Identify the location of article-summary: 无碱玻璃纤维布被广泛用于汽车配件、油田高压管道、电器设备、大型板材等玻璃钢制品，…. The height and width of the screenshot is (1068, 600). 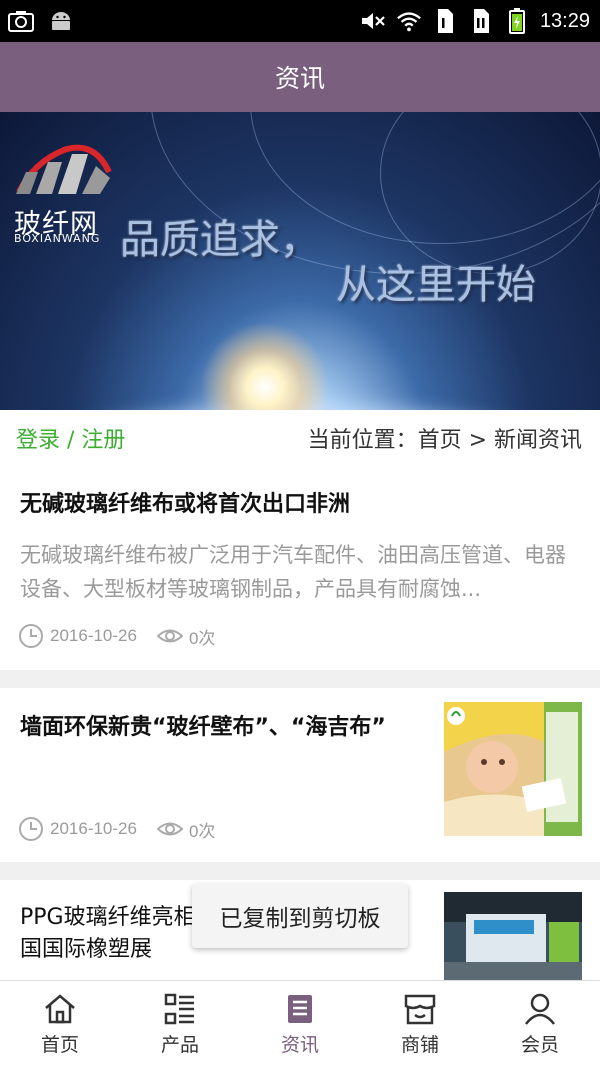
(293, 572).